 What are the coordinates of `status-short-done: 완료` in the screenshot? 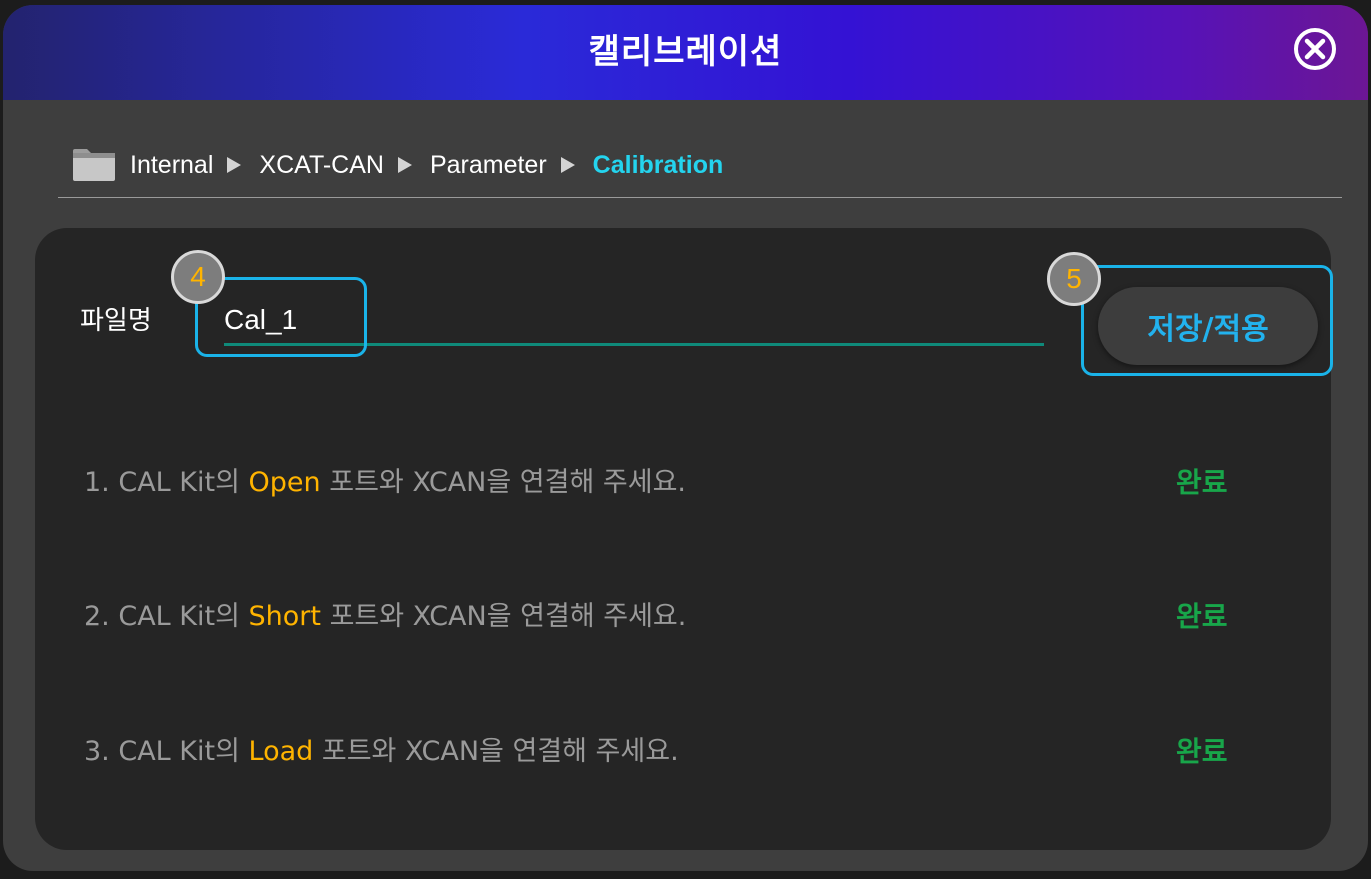 It's located at (1202, 616).